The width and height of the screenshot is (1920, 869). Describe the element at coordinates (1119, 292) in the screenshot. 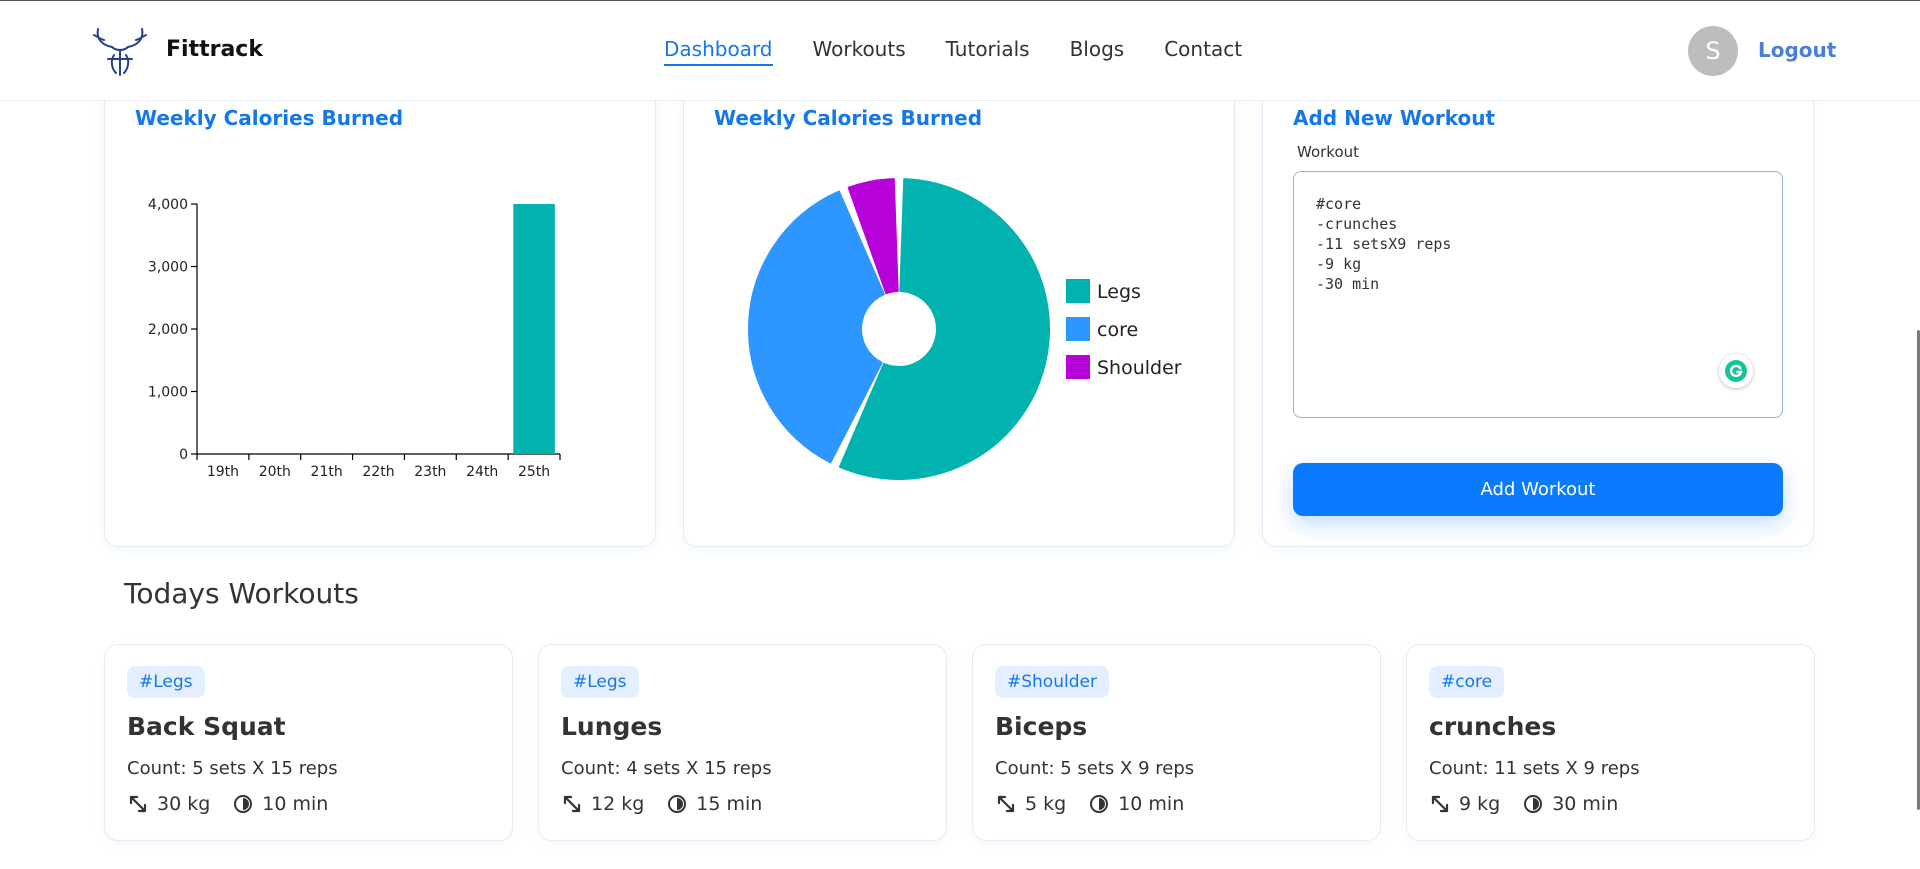

I see `legend-label: Legs` at that location.